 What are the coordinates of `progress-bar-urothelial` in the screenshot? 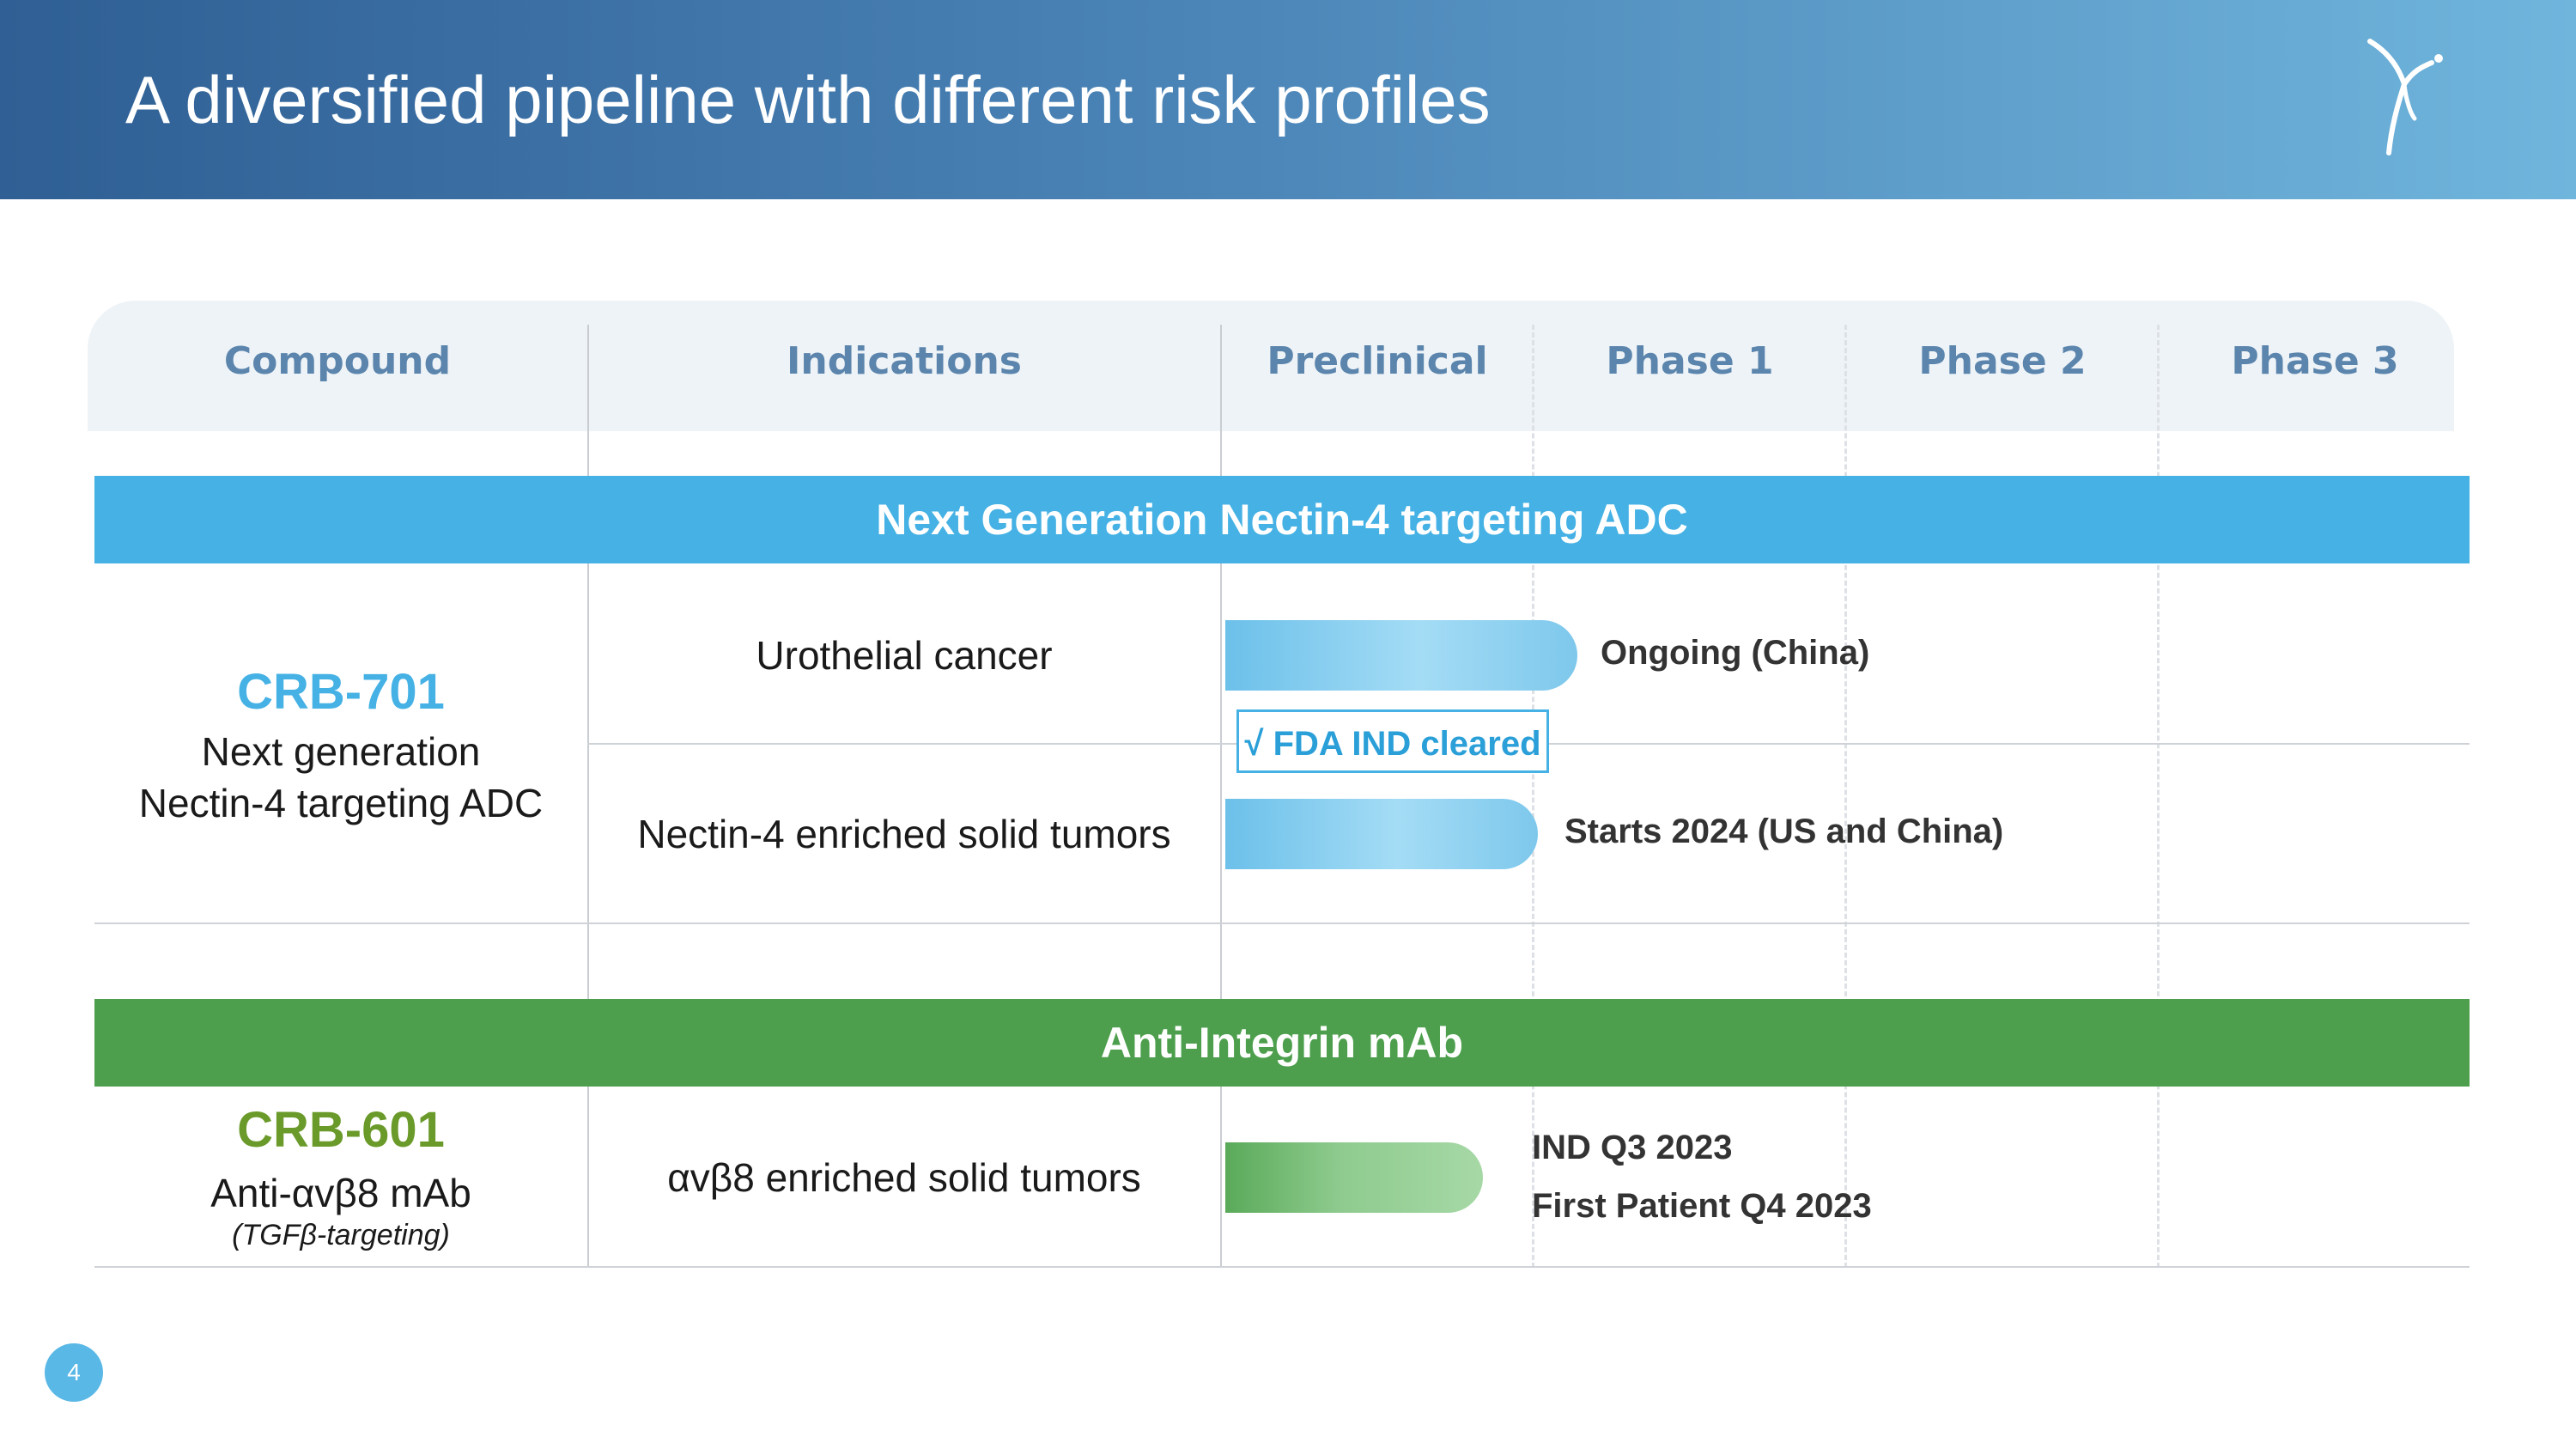 It's located at (1401, 655).